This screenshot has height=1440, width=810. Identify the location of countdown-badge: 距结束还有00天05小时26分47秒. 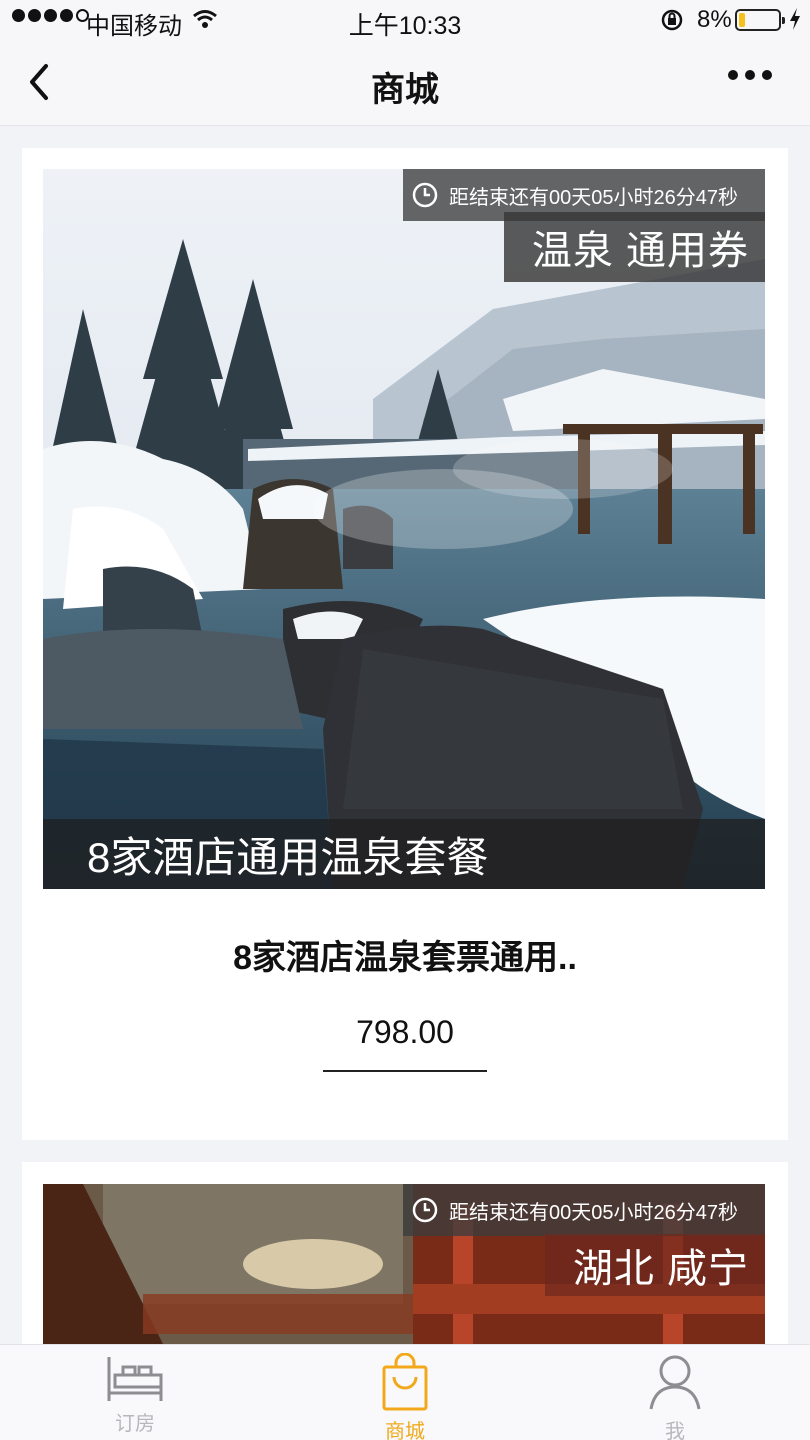
(584, 1210).